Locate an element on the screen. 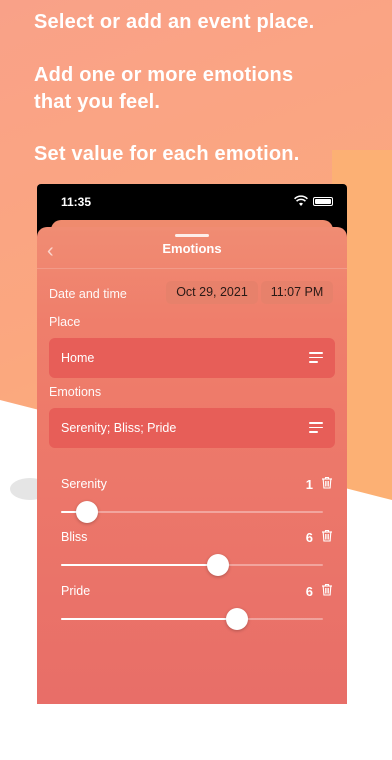 This screenshot has height=760, width=392. emotion-slider-bliss is located at coordinates (192, 565).